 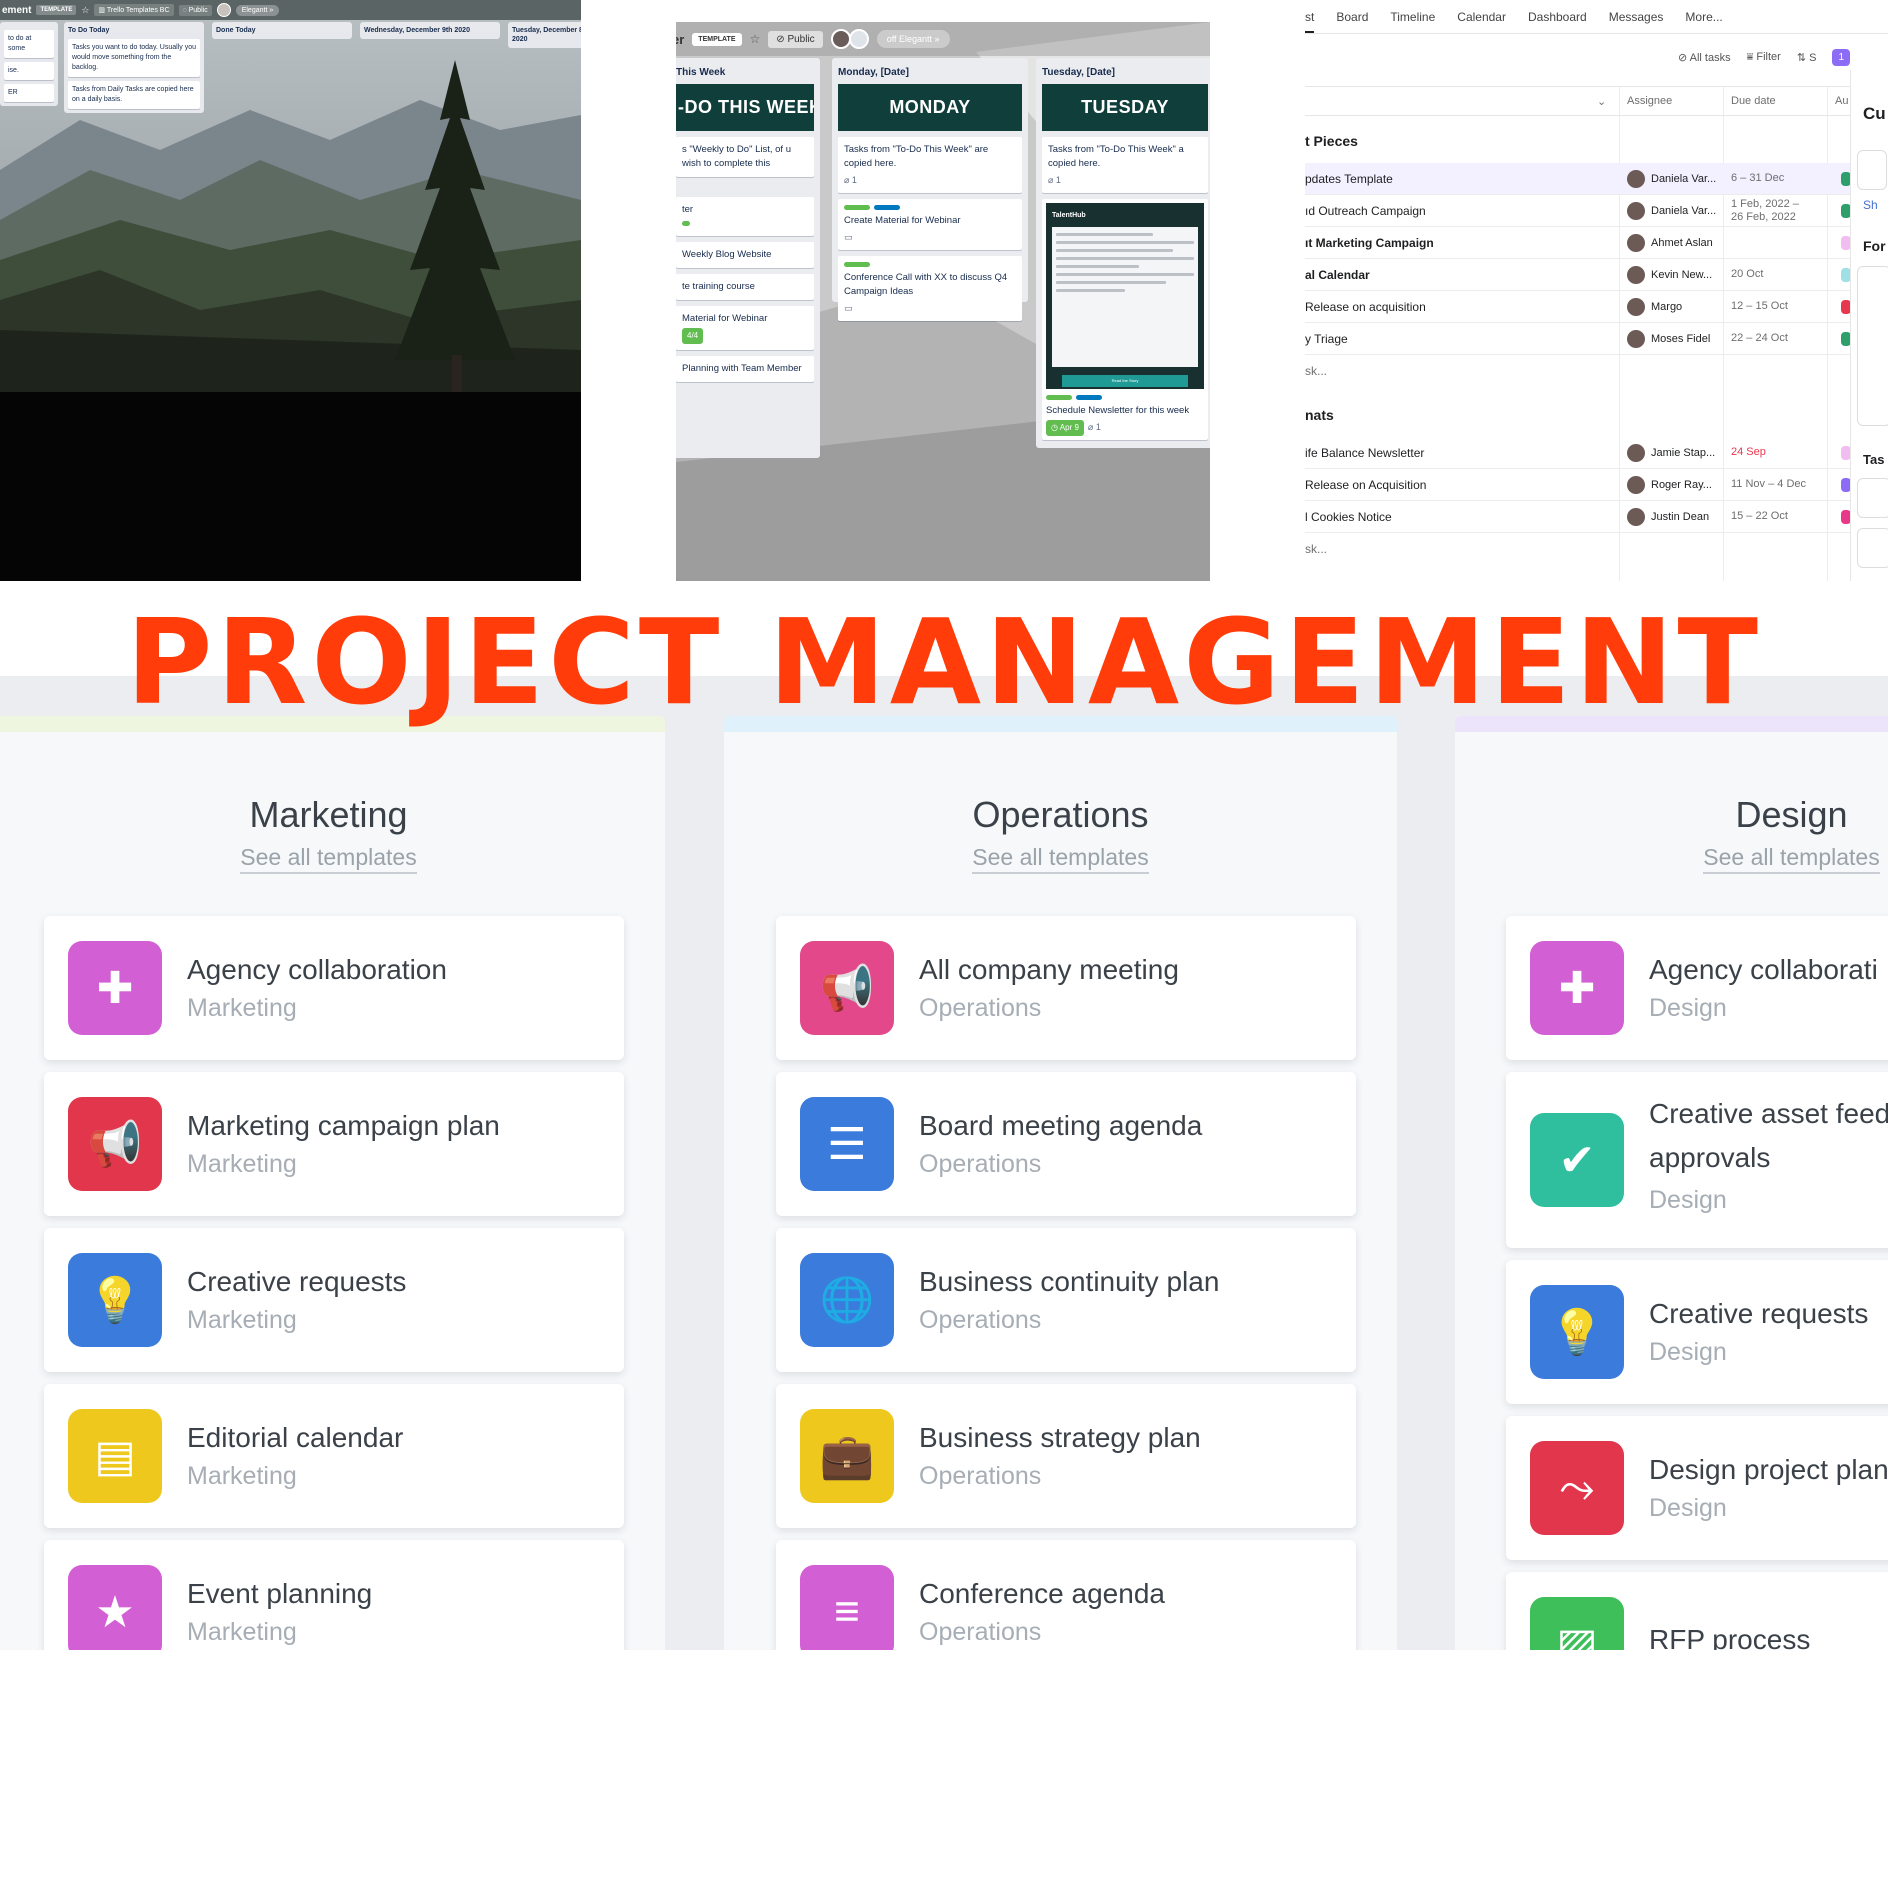 What do you see at coordinates (1369, 243) in the screenshot?
I see `task-name: ıt Marketing Campaign` at bounding box center [1369, 243].